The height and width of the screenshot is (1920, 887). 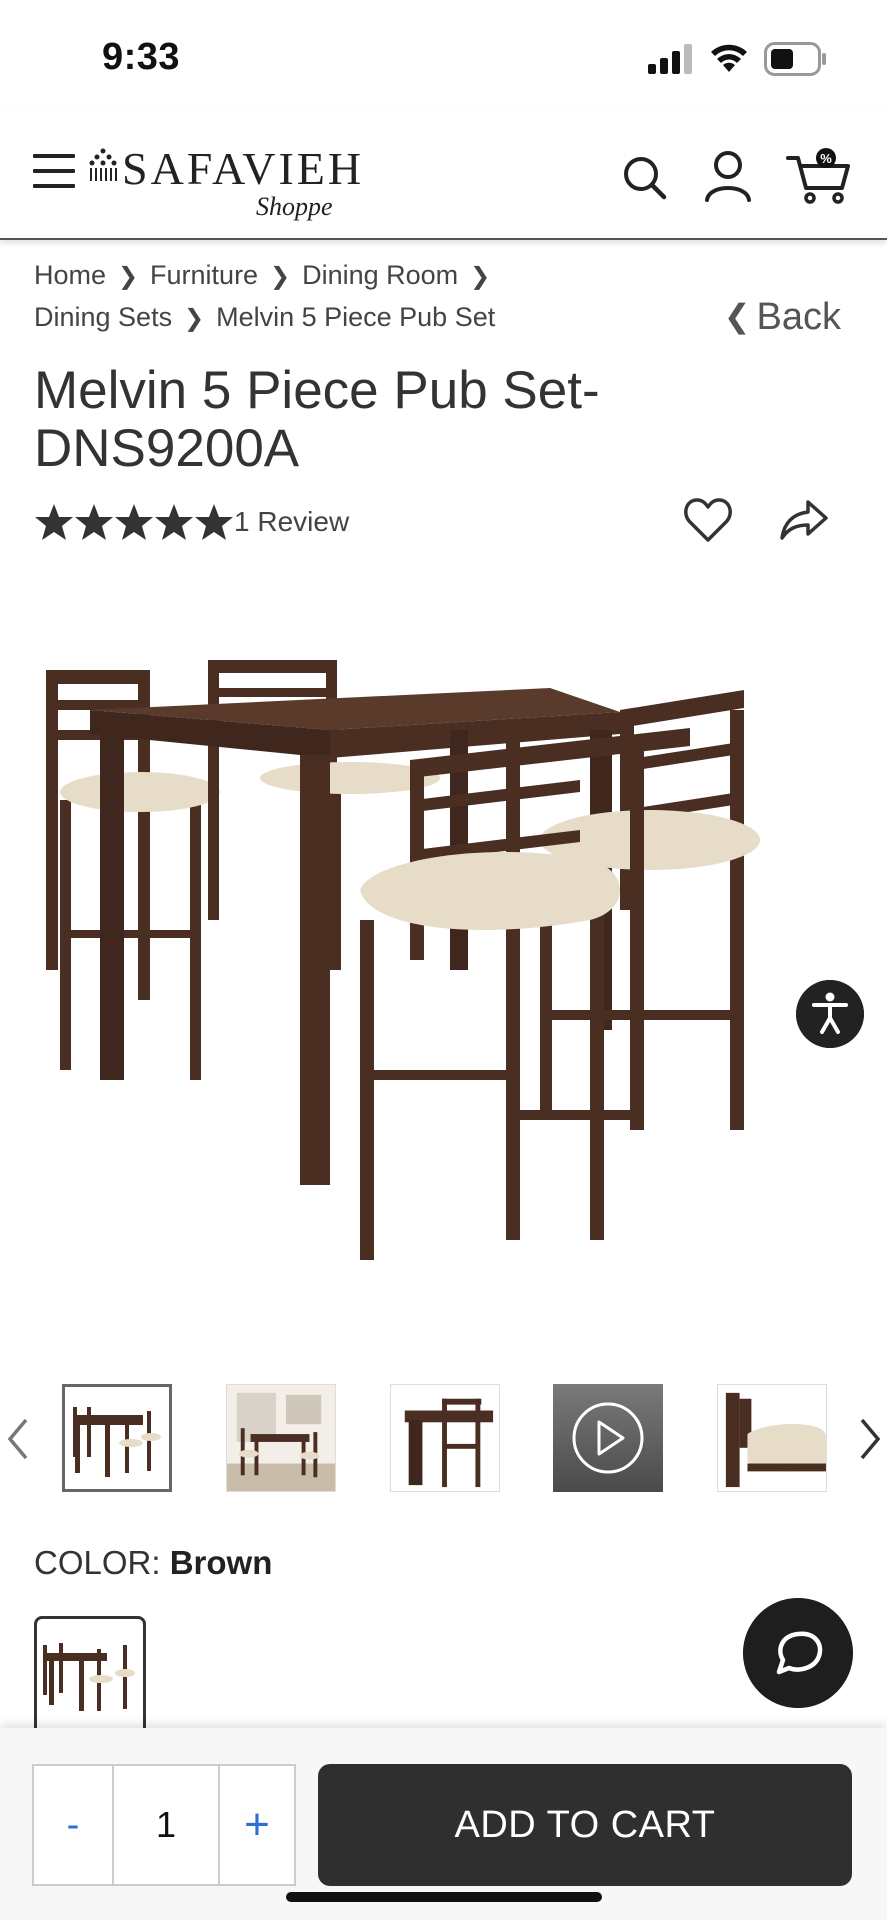 I want to click on breadcrumb-furniture: Furniture, so click(x=204, y=275).